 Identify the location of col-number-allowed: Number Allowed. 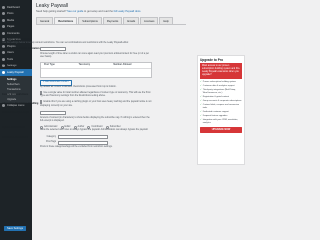
(122, 65).